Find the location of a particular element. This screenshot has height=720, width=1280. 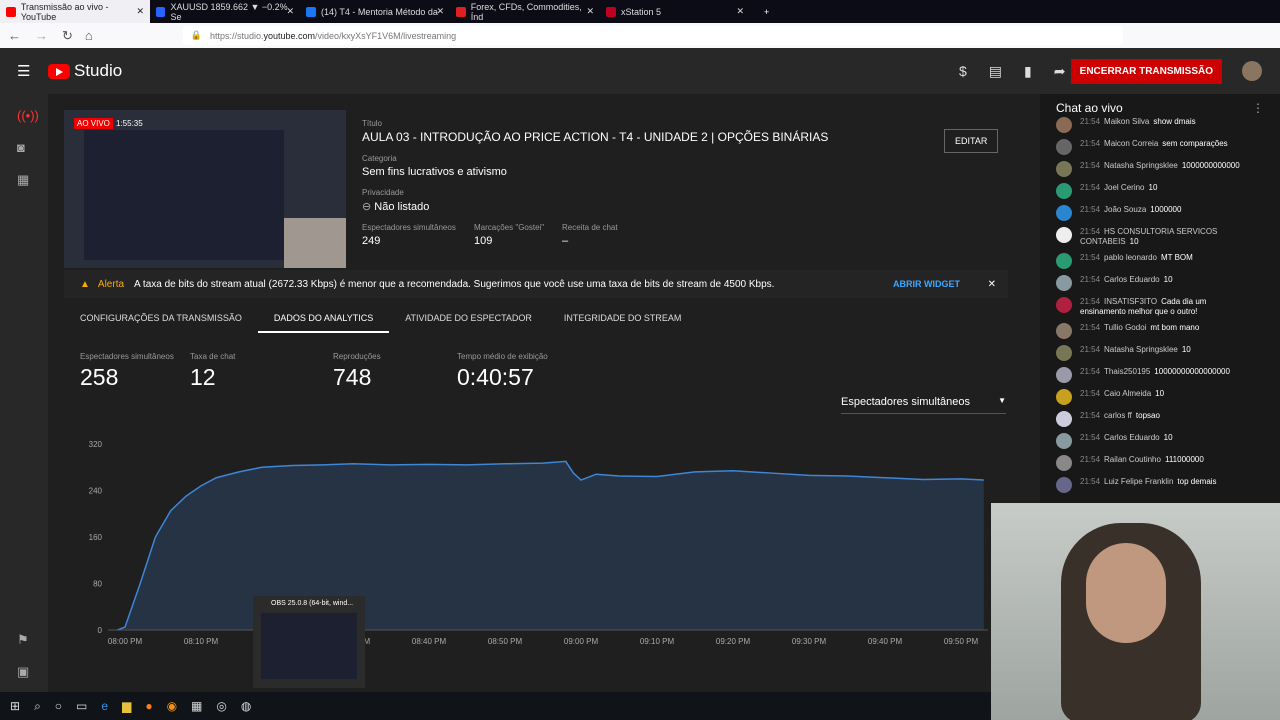

youtube-logo-icon is located at coordinates (59, 71).